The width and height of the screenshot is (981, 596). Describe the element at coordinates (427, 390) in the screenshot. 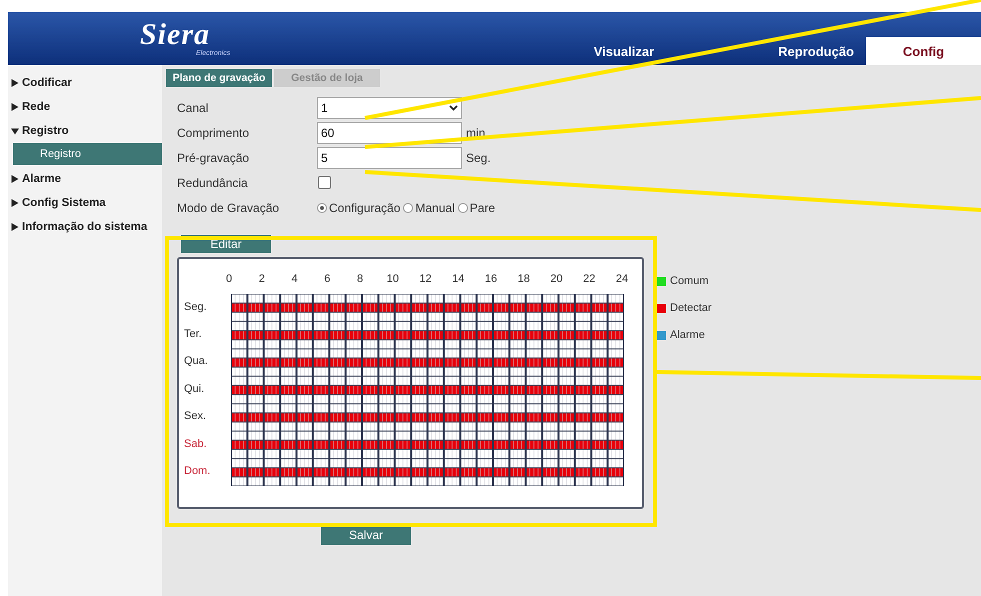

I see `schedule-grid` at that location.